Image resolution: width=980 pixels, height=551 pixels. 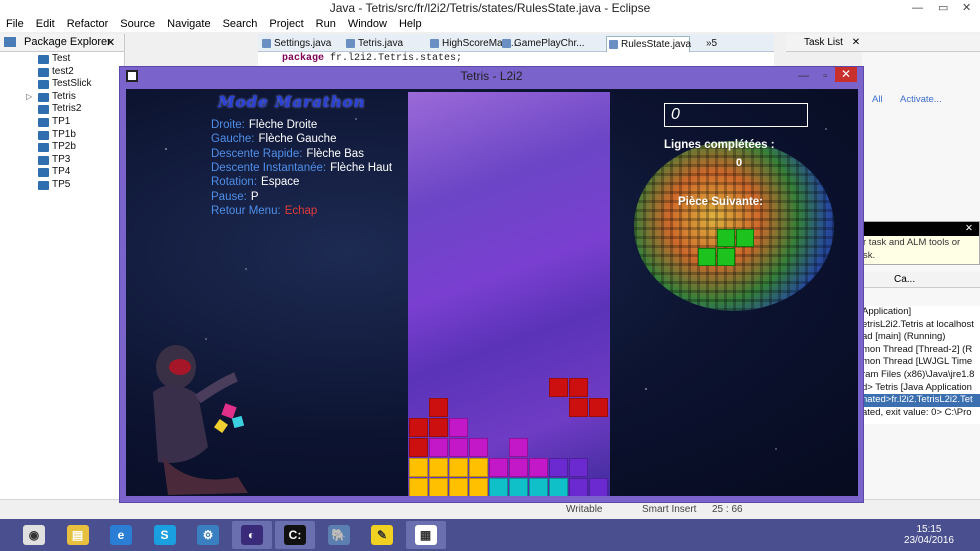 I want to click on editor-tab: Tetris.java, so click(x=373, y=44).